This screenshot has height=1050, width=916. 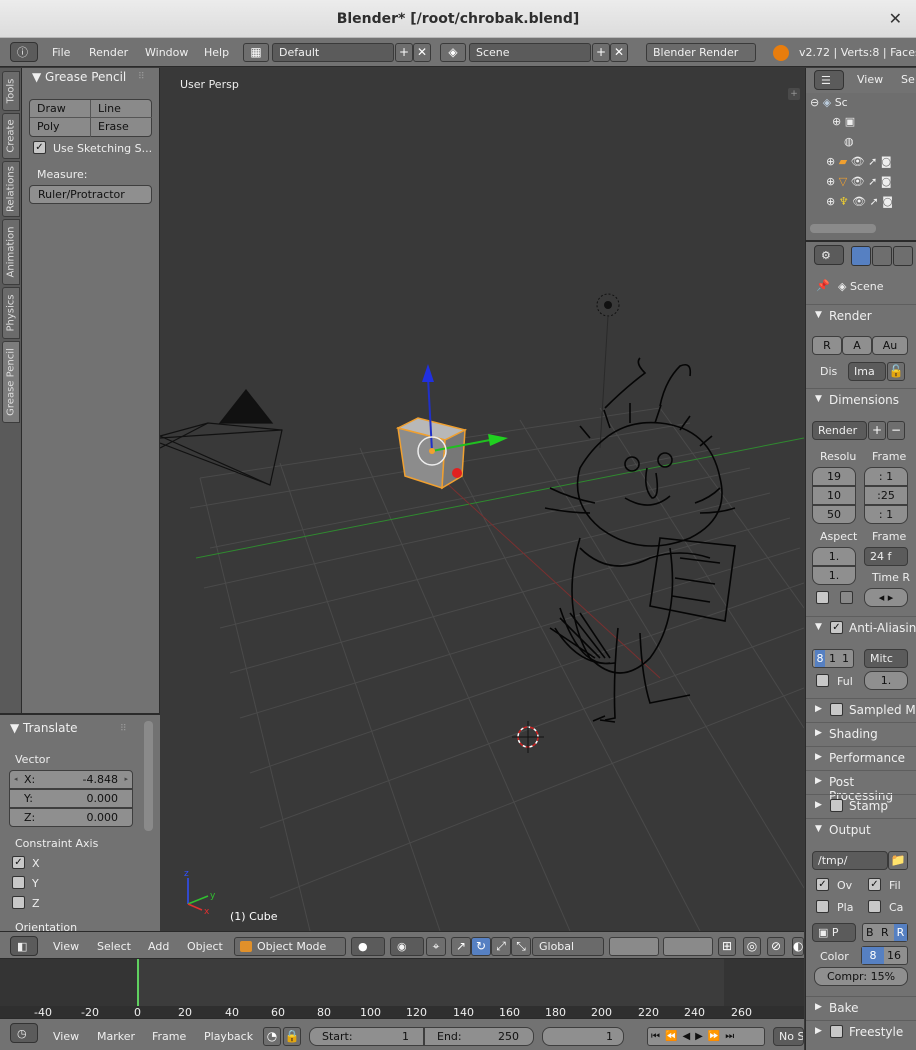 I want to click on pivot-select: ◉, so click(x=407, y=946).